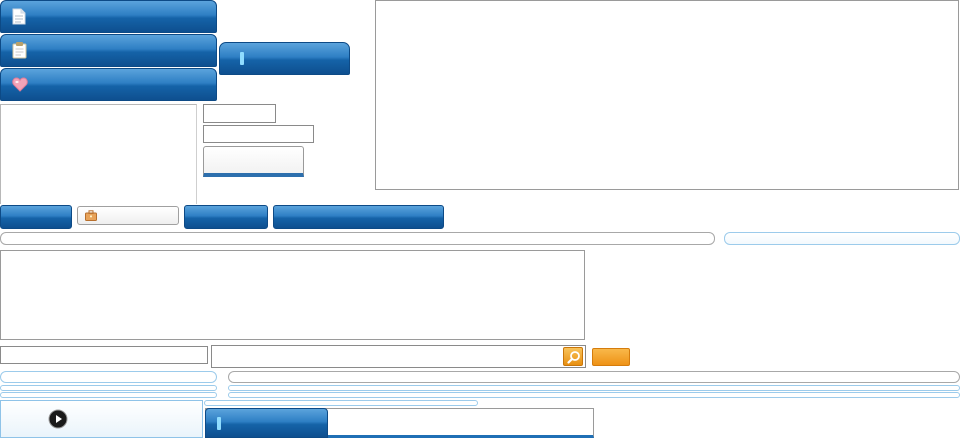  I want to click on search-icon, so click(574, 358).